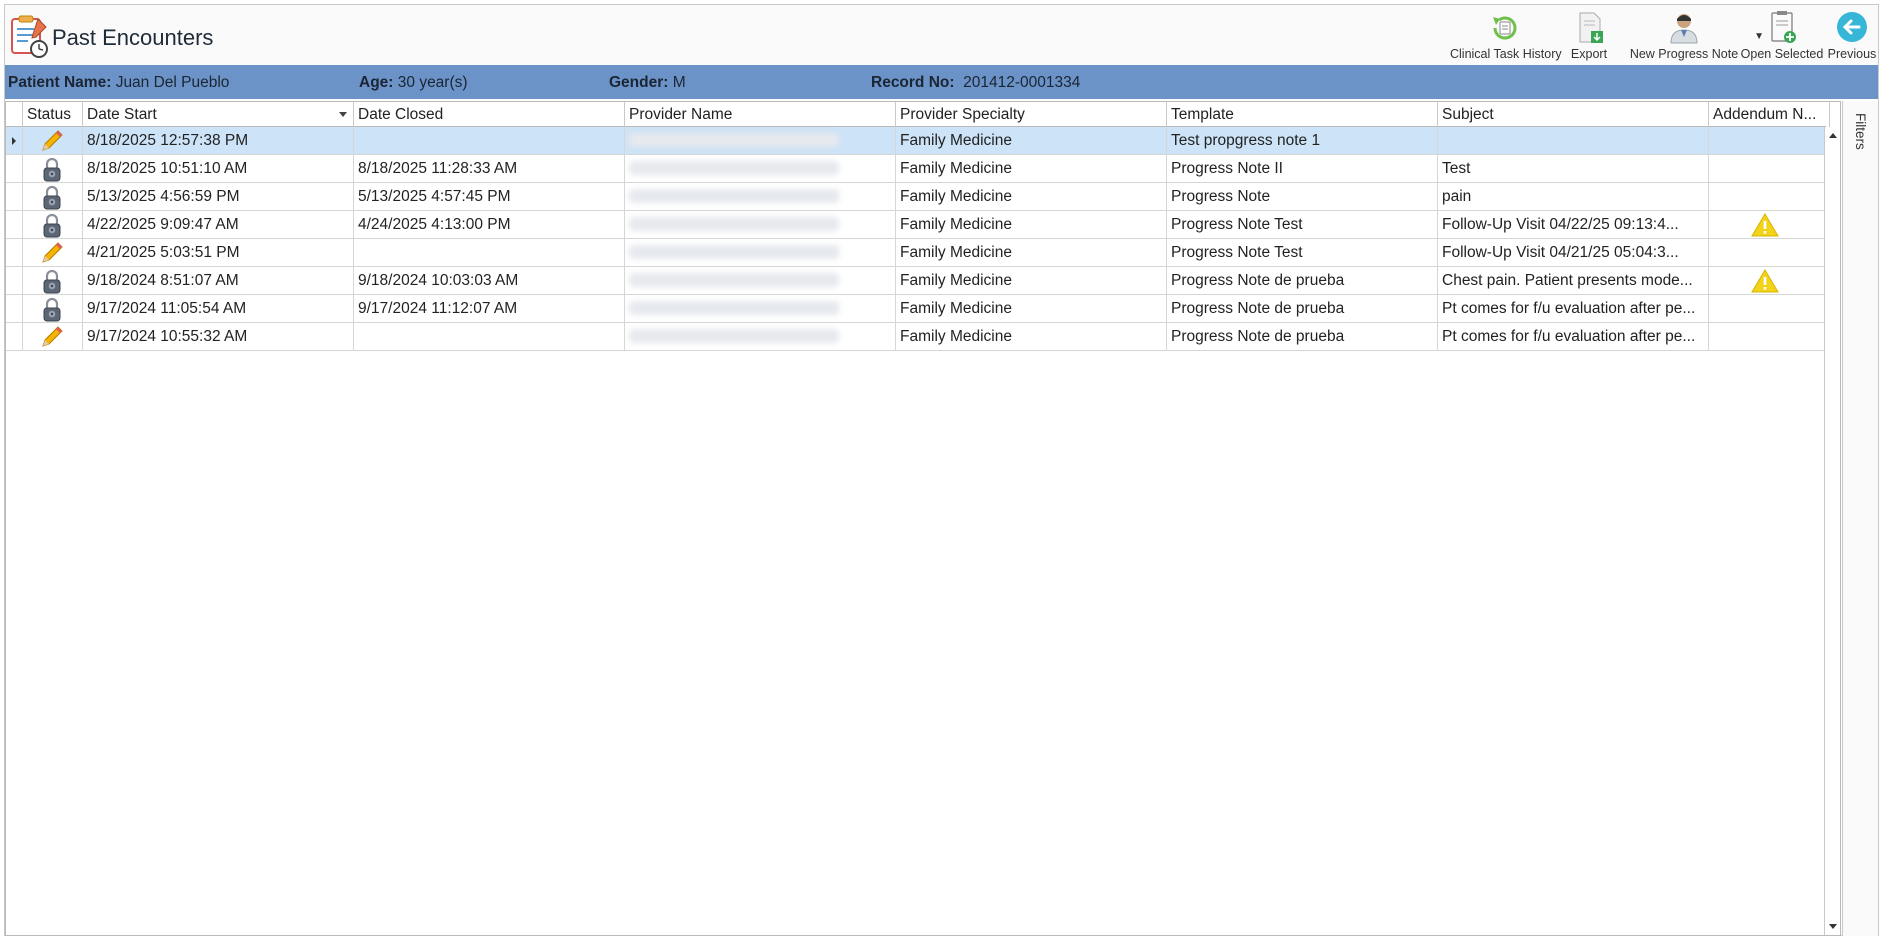 This screenshot has width=1883, height=940. What do you see at coordinates (1302, 253) in the screenshot?
I see `cell-template: Progress Note Test` at bounding box center [1302, 253].